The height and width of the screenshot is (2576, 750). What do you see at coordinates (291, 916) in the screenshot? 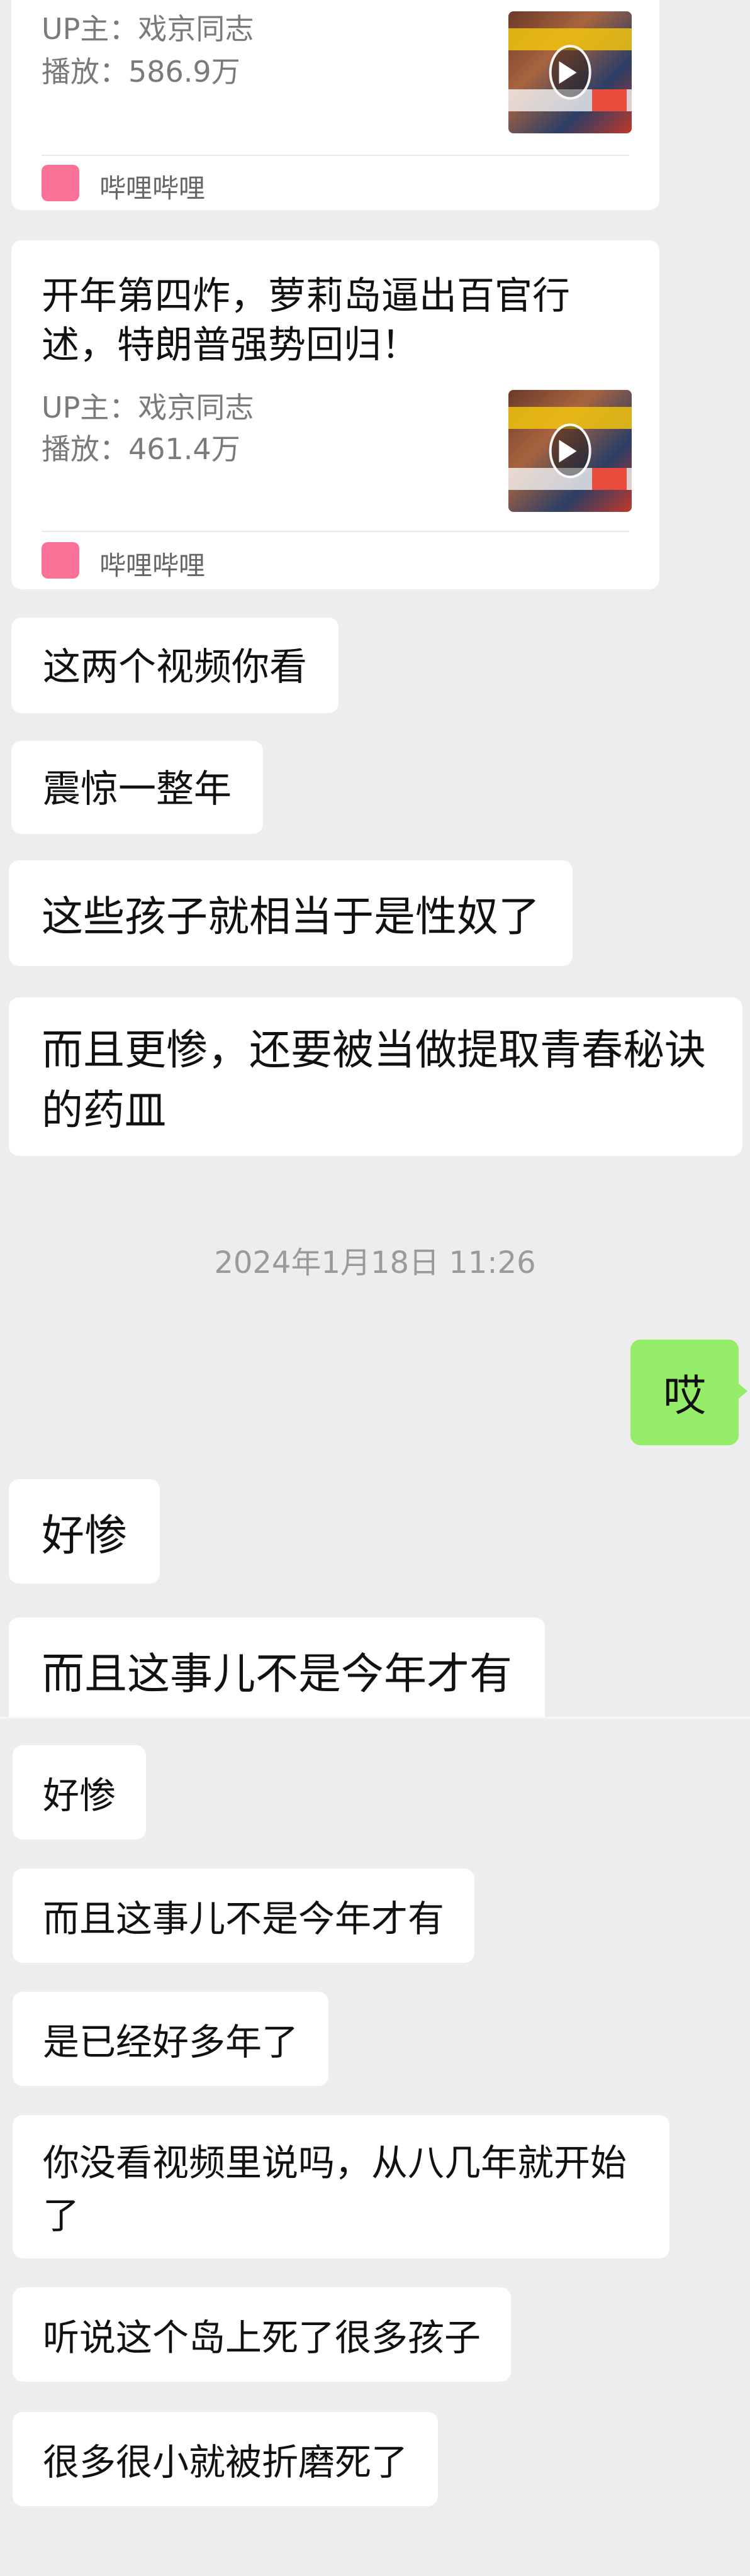
I see `message-text: 这些孩子就相当于是性奴了` at bounding box center [291, 916].